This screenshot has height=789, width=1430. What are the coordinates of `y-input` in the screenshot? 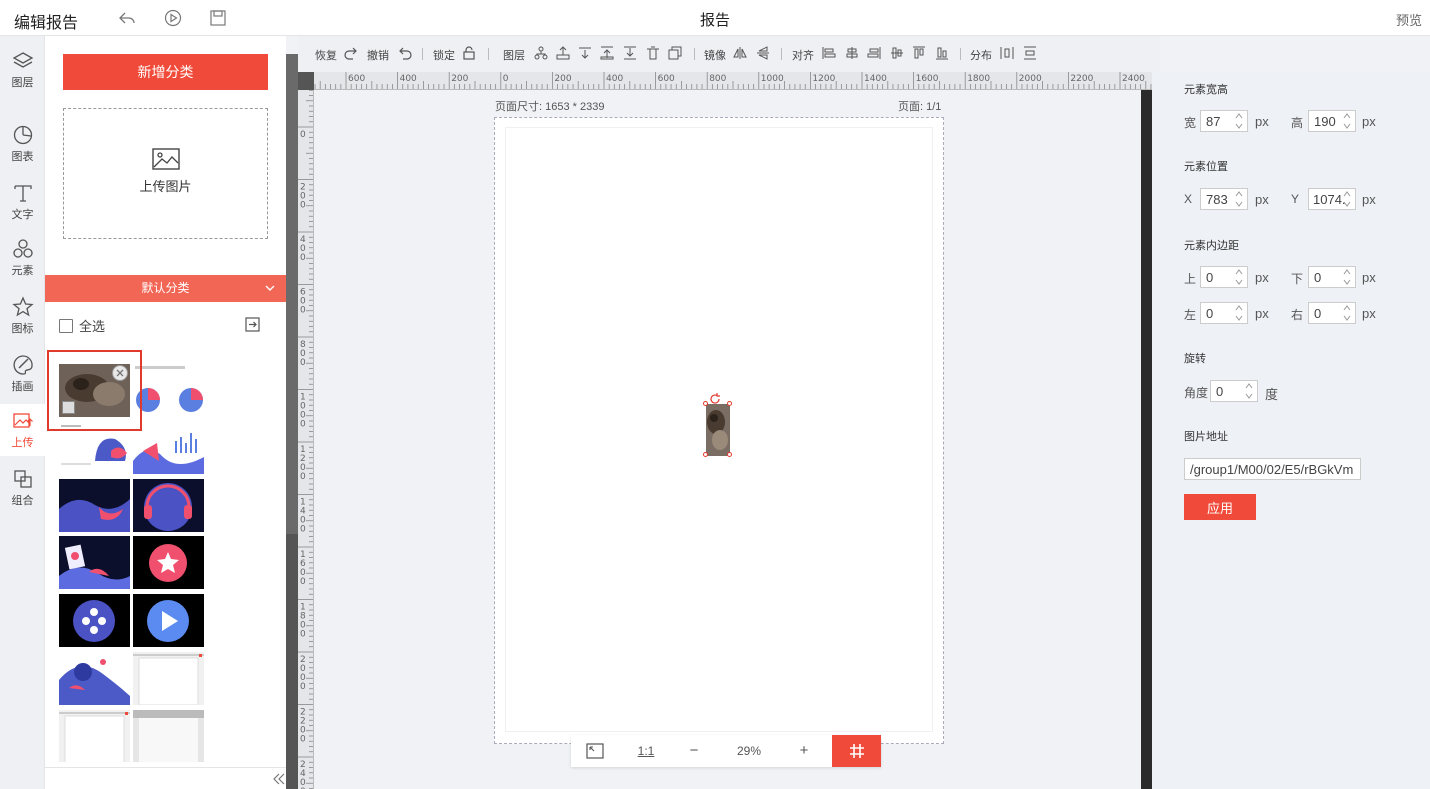 It's located at (1327, 199).